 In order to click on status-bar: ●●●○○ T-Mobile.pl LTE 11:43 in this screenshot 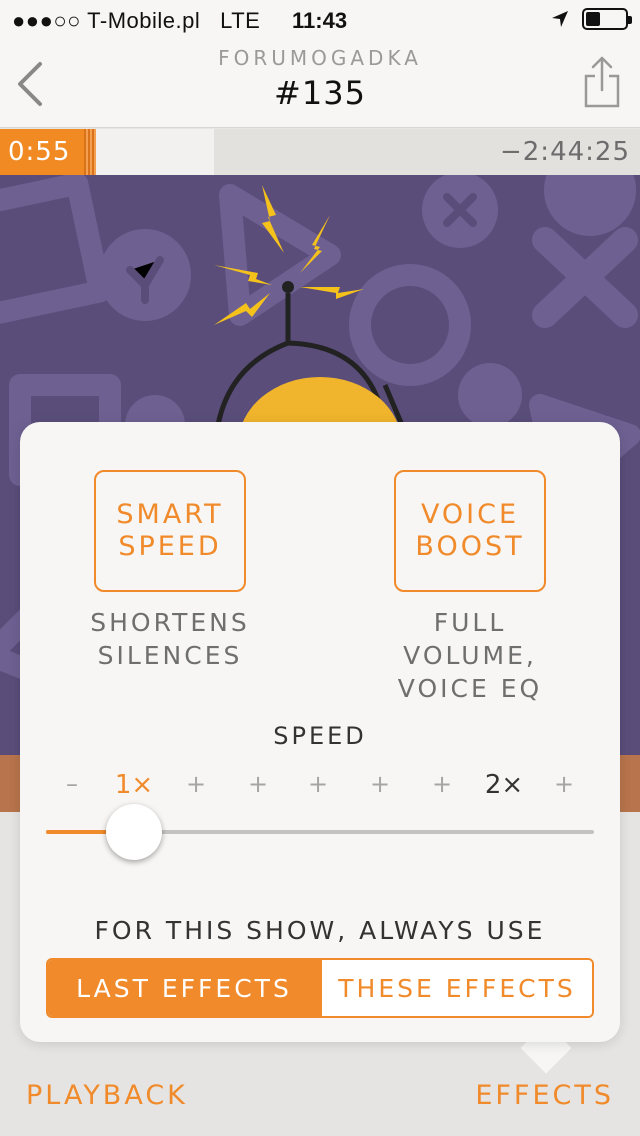, I will do `click(320, 20)`.